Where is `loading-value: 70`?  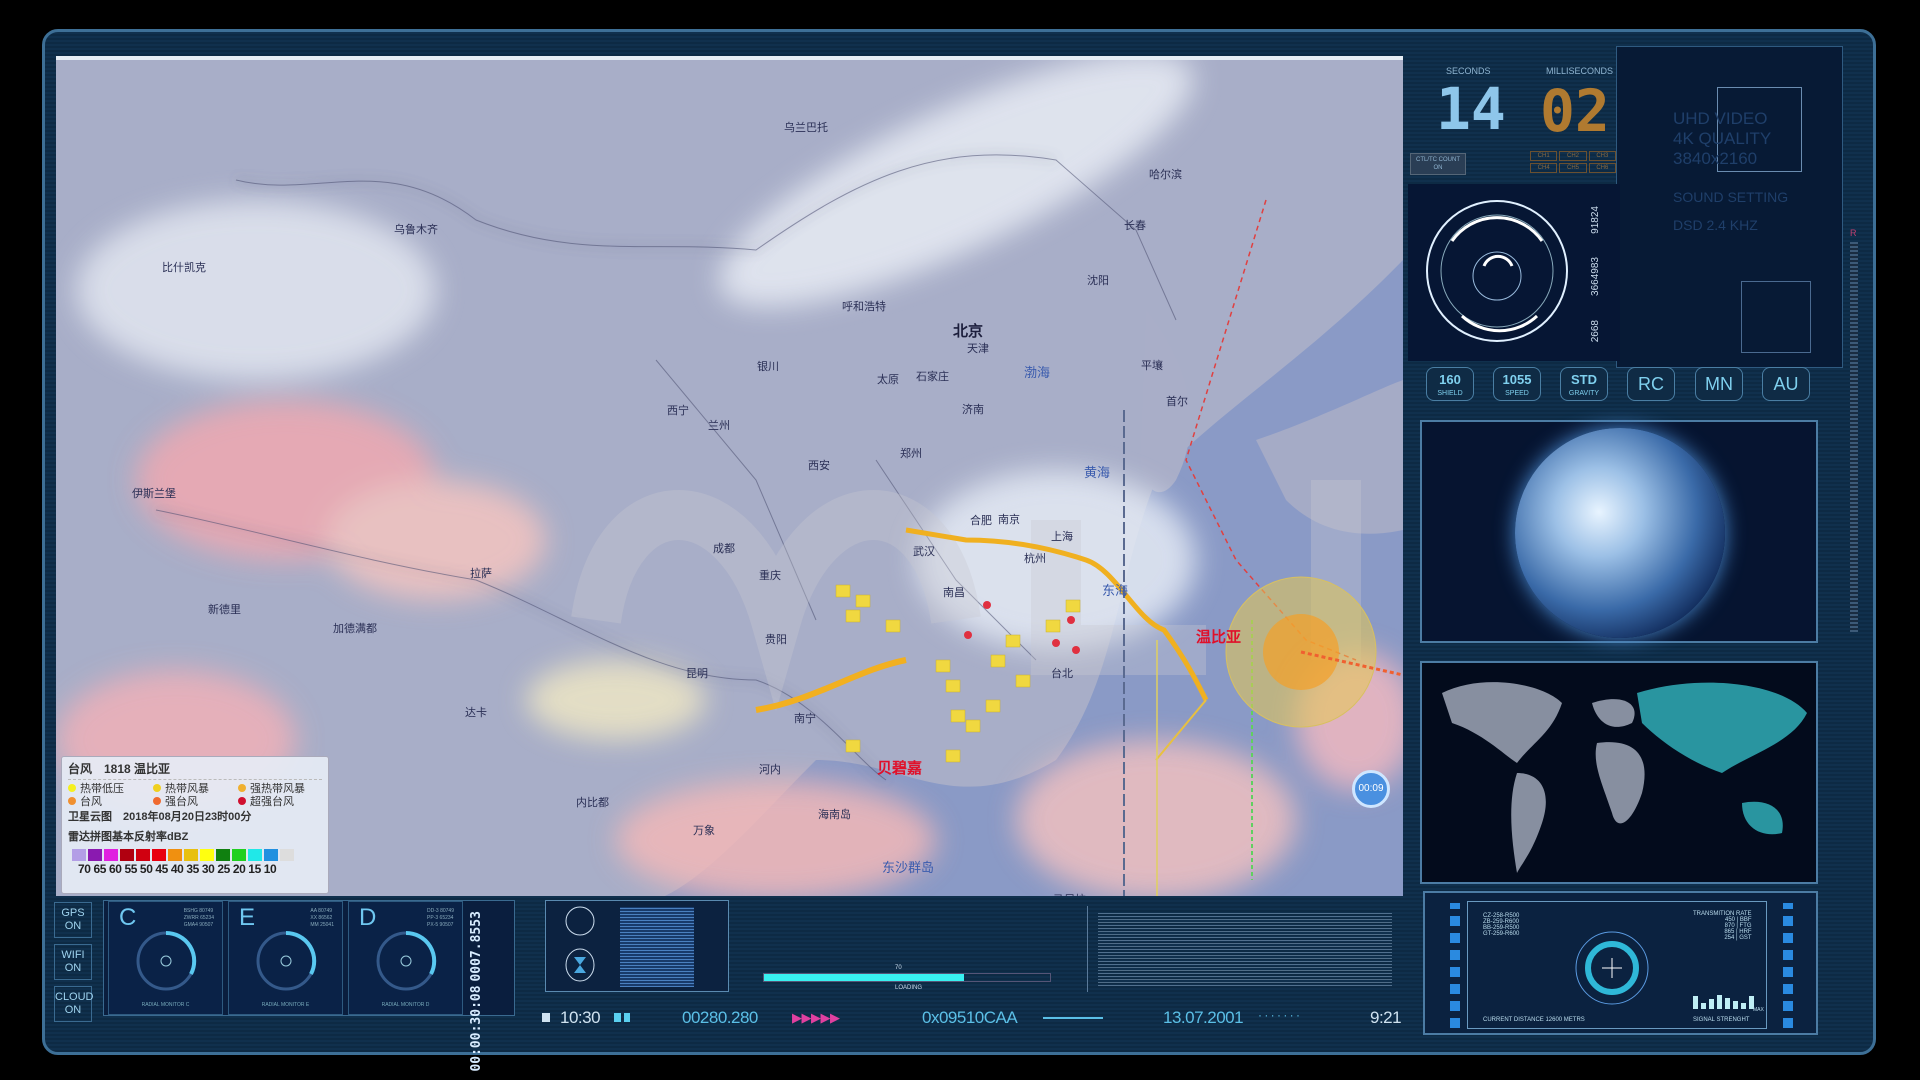
loading-value: 70 is located at coordinates (898, 968).